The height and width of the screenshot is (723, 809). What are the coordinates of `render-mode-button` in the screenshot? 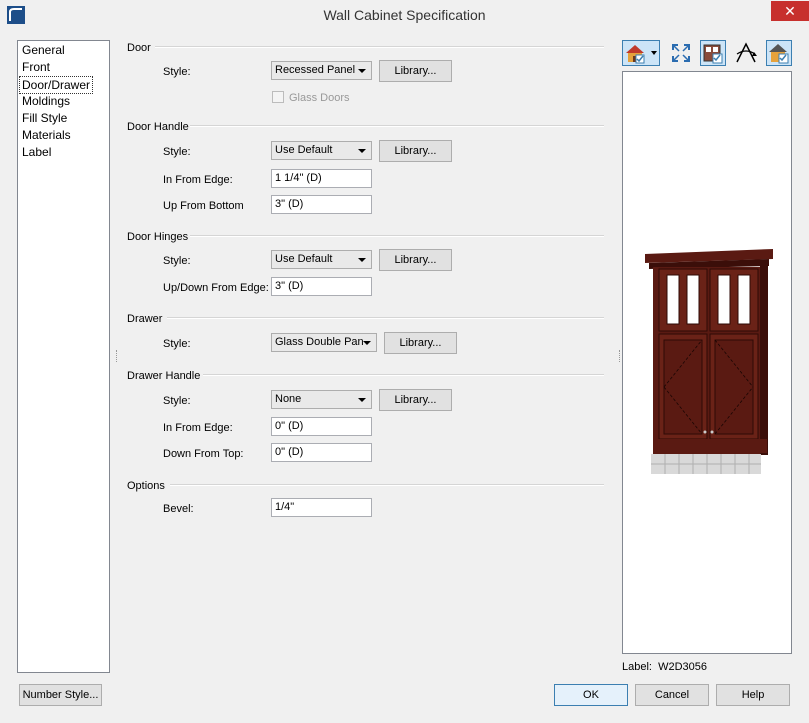 It's located at (713, 53).